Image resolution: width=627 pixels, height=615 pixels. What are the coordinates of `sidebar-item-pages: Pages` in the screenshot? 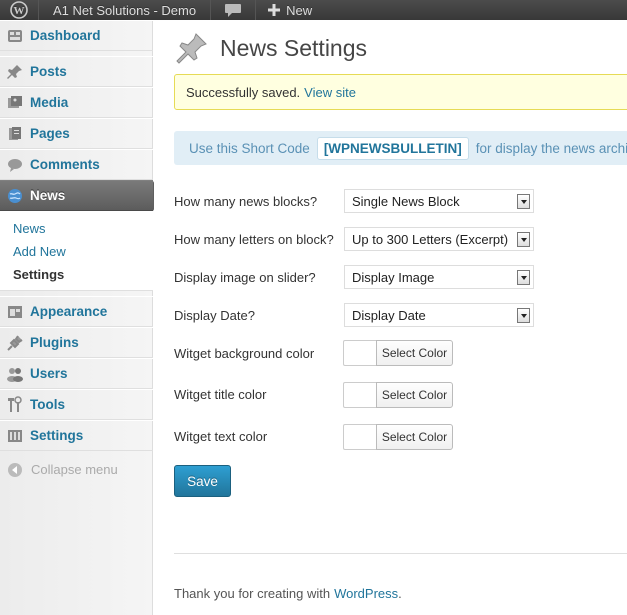 It's located at (76, 133).